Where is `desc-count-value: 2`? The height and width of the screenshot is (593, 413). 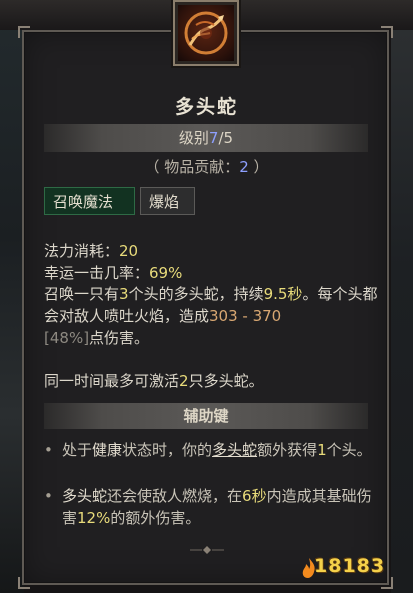
desc-count-value: 2 is located at coordinates (184, 381).